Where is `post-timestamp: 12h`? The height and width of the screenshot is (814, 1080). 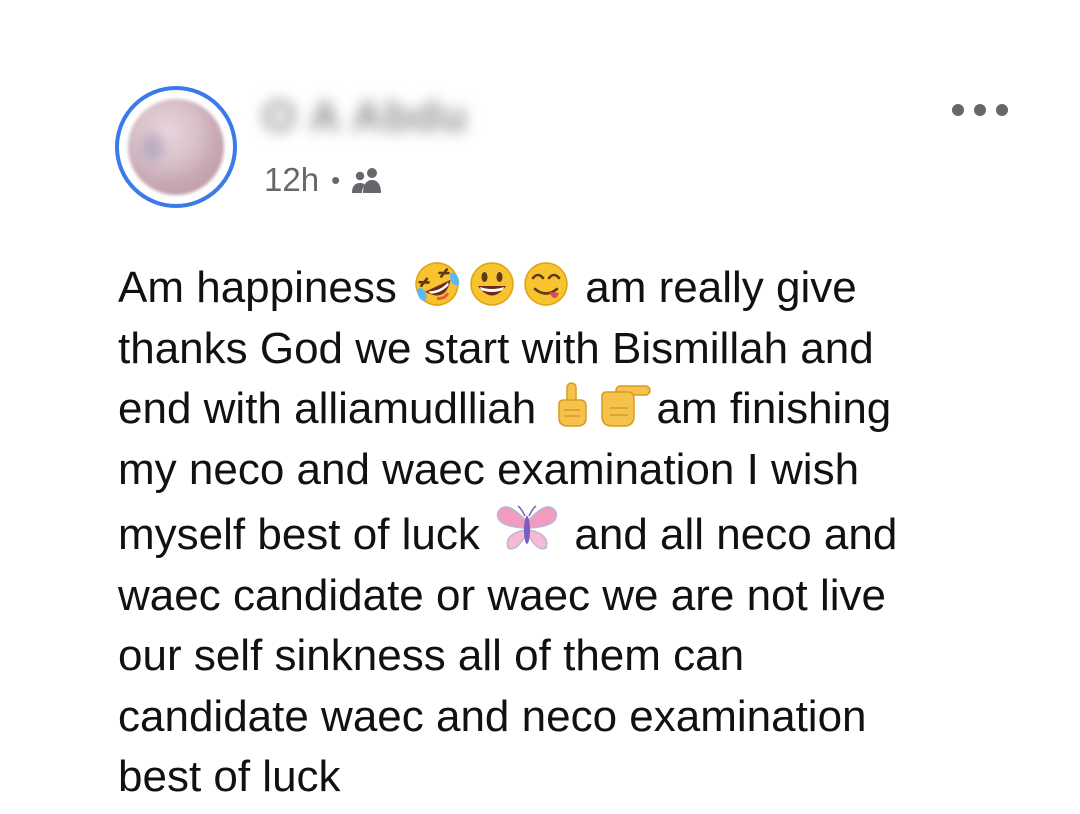
post-timestamp: 12h is located at coordinates (291, 180).